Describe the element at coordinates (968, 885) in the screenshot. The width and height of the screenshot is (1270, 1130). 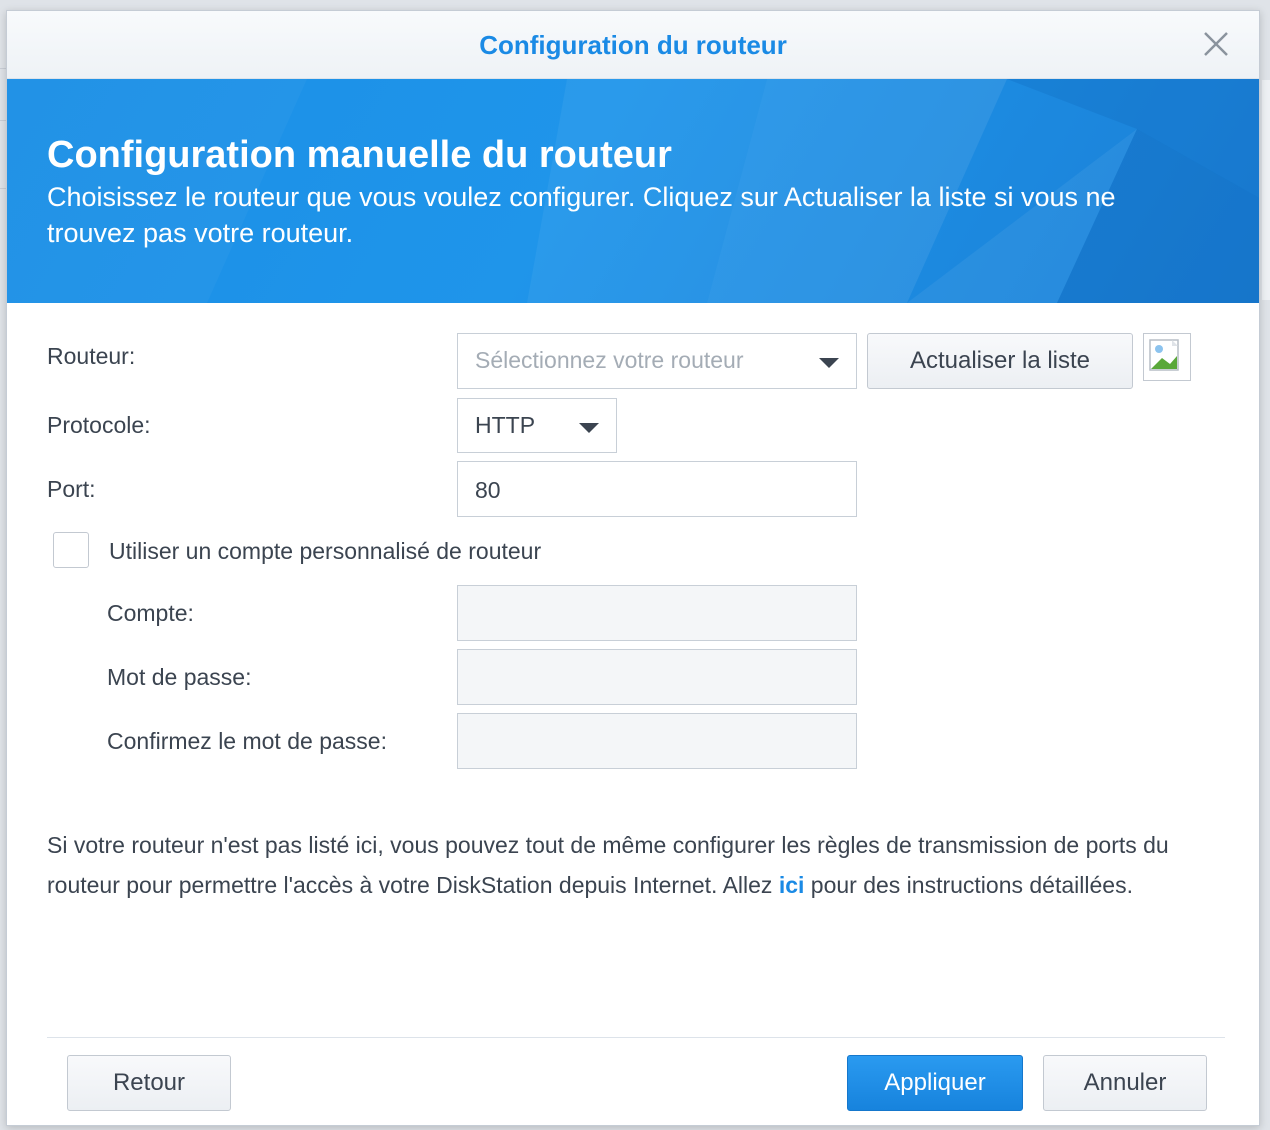
I see `help-note-text-end: pour des instructions détaillées.` at that location.